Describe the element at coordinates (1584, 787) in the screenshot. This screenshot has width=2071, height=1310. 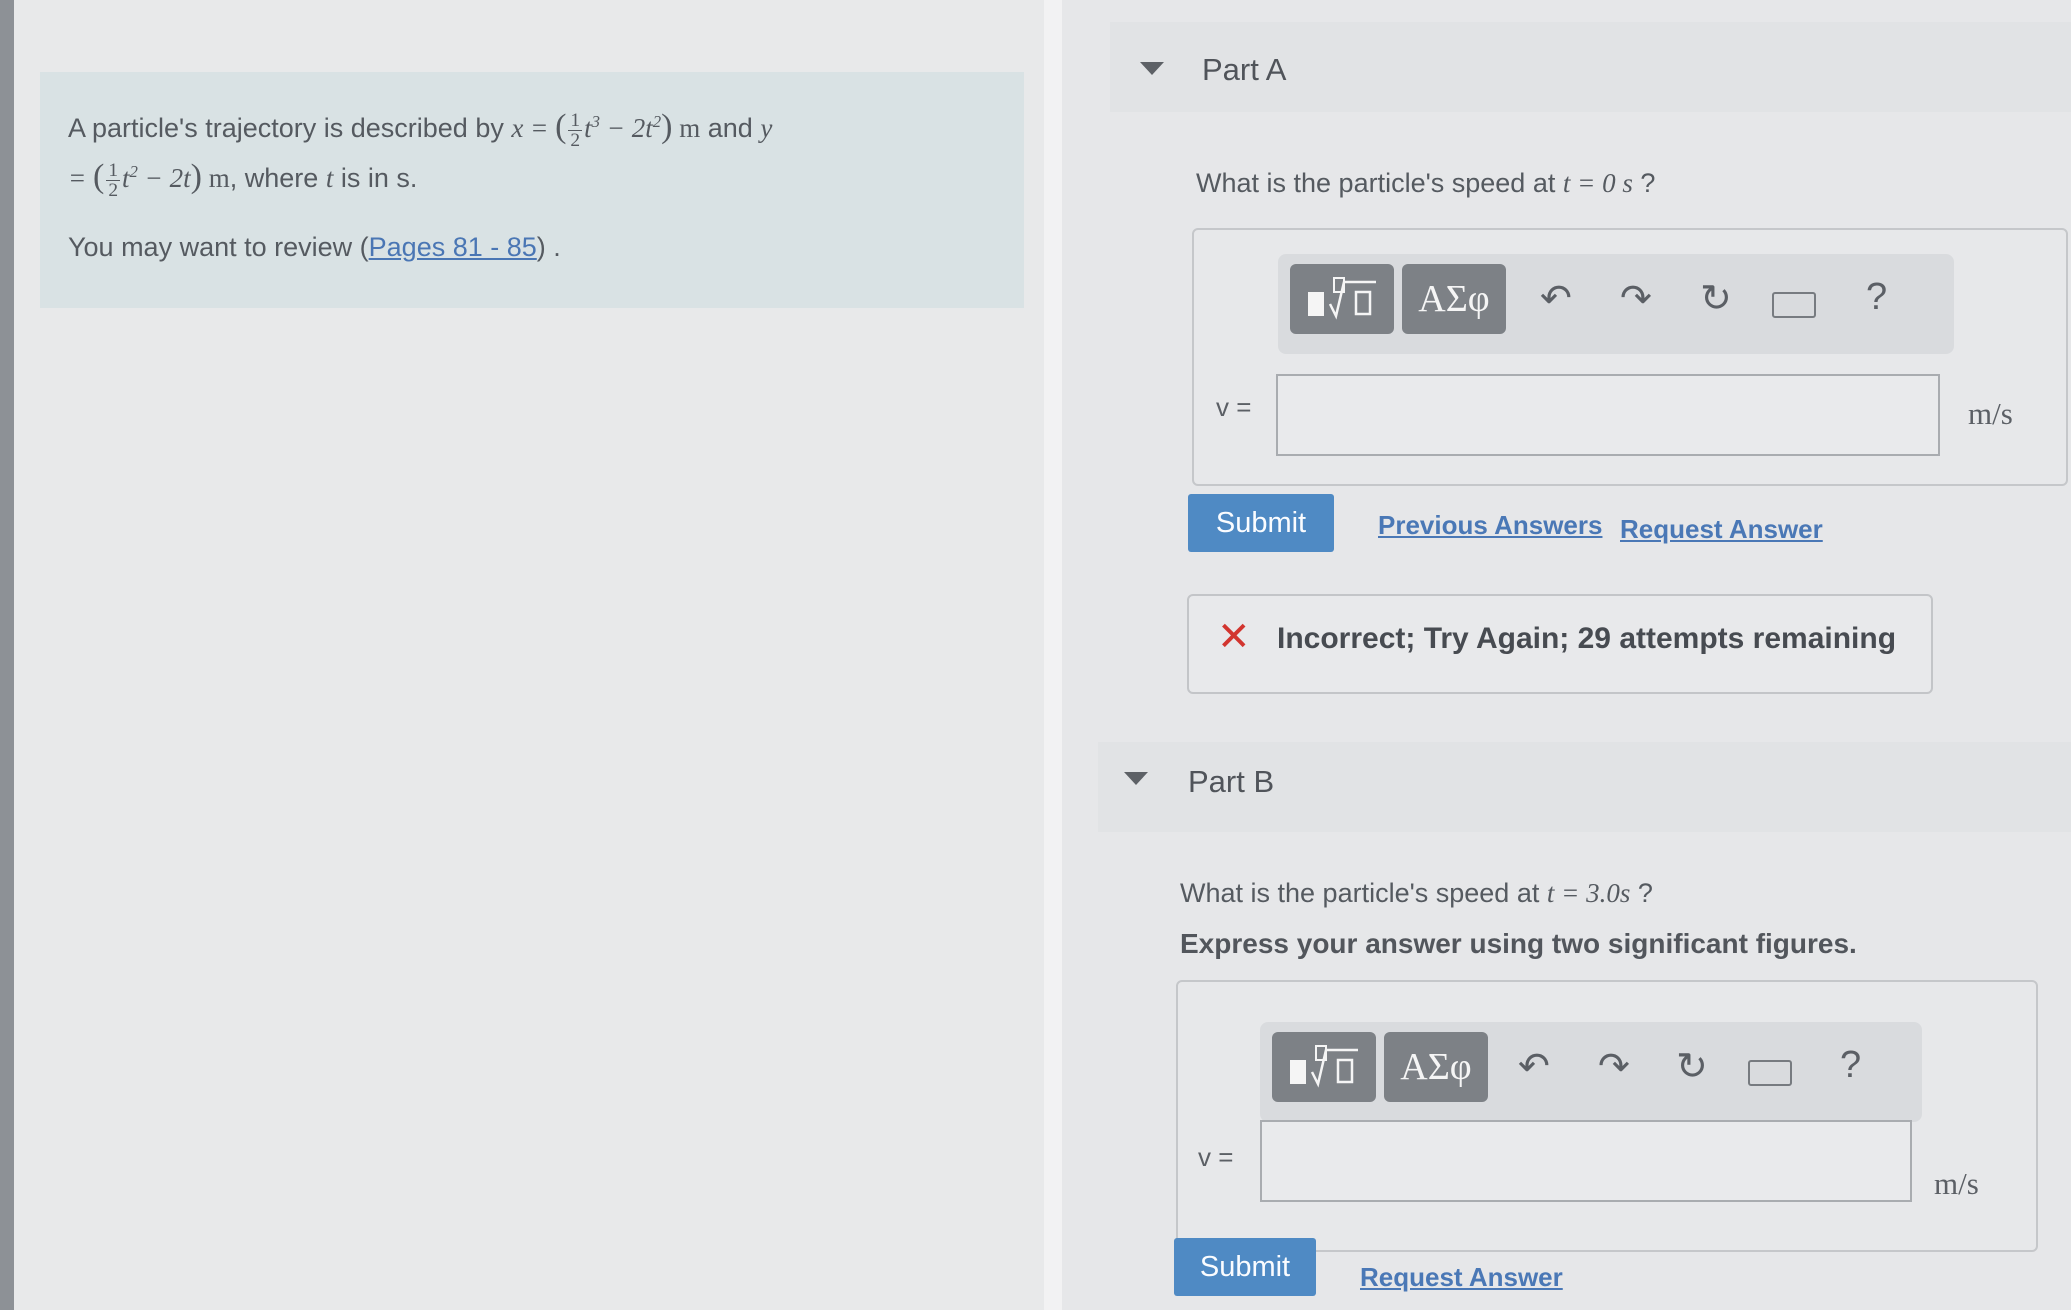
I see `part-b-header: Part B` at that location.